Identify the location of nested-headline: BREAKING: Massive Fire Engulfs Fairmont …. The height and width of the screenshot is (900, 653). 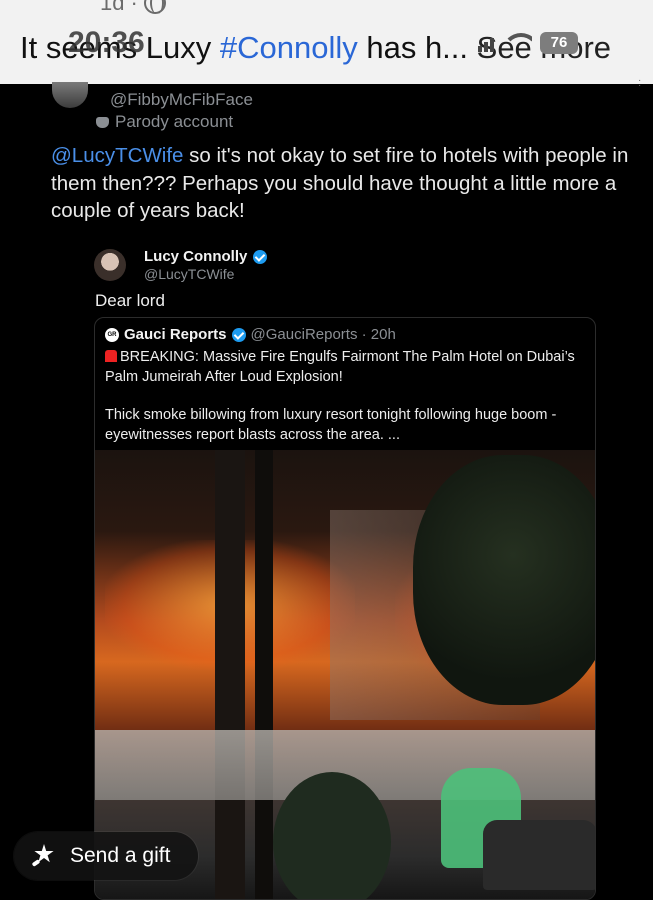
(346, 367).